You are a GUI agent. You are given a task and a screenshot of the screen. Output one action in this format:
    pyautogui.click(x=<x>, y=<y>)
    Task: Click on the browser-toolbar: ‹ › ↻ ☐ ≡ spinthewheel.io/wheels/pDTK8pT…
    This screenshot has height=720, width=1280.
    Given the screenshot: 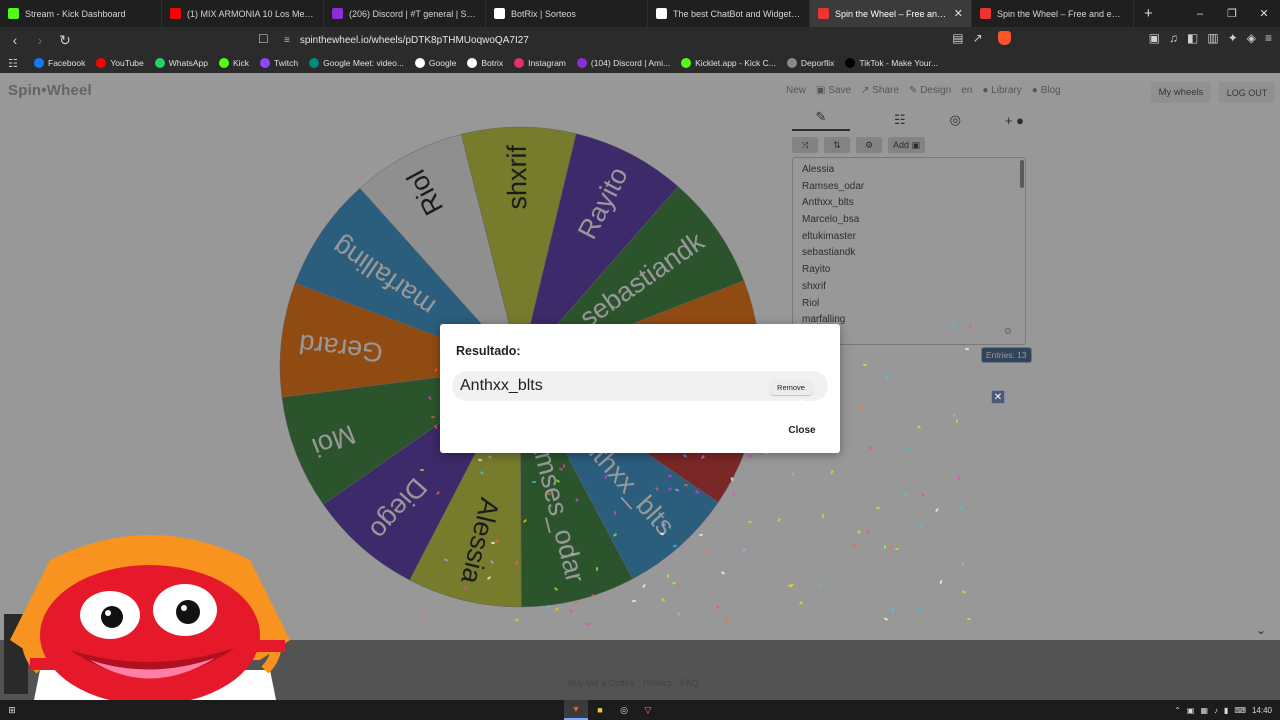 What is the action you would take?
    pyautogui.click(x=640, y=40)
    